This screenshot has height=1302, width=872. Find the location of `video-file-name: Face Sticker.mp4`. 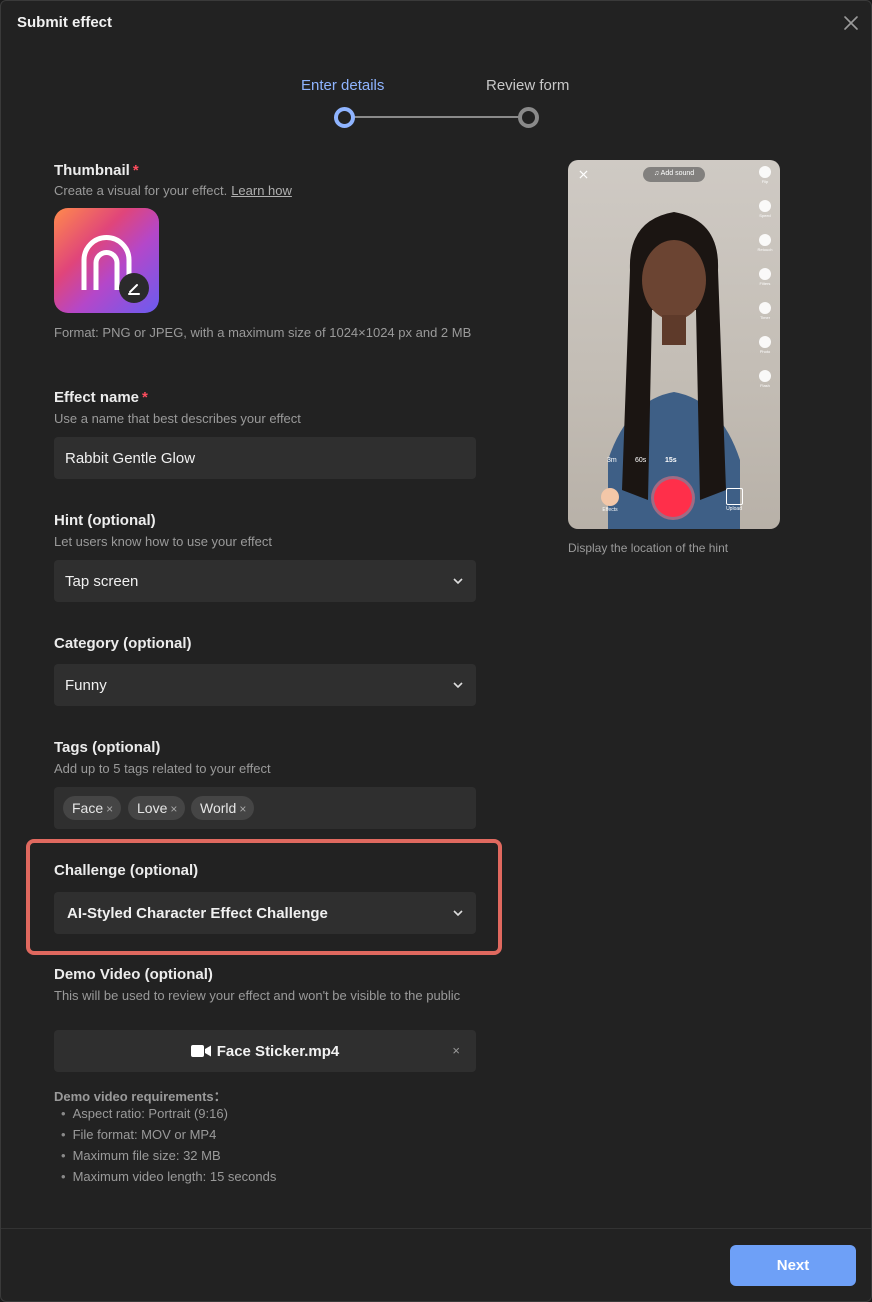

video-file-name: Face Sticker.mp4 is located at coordinates (278, 1051).